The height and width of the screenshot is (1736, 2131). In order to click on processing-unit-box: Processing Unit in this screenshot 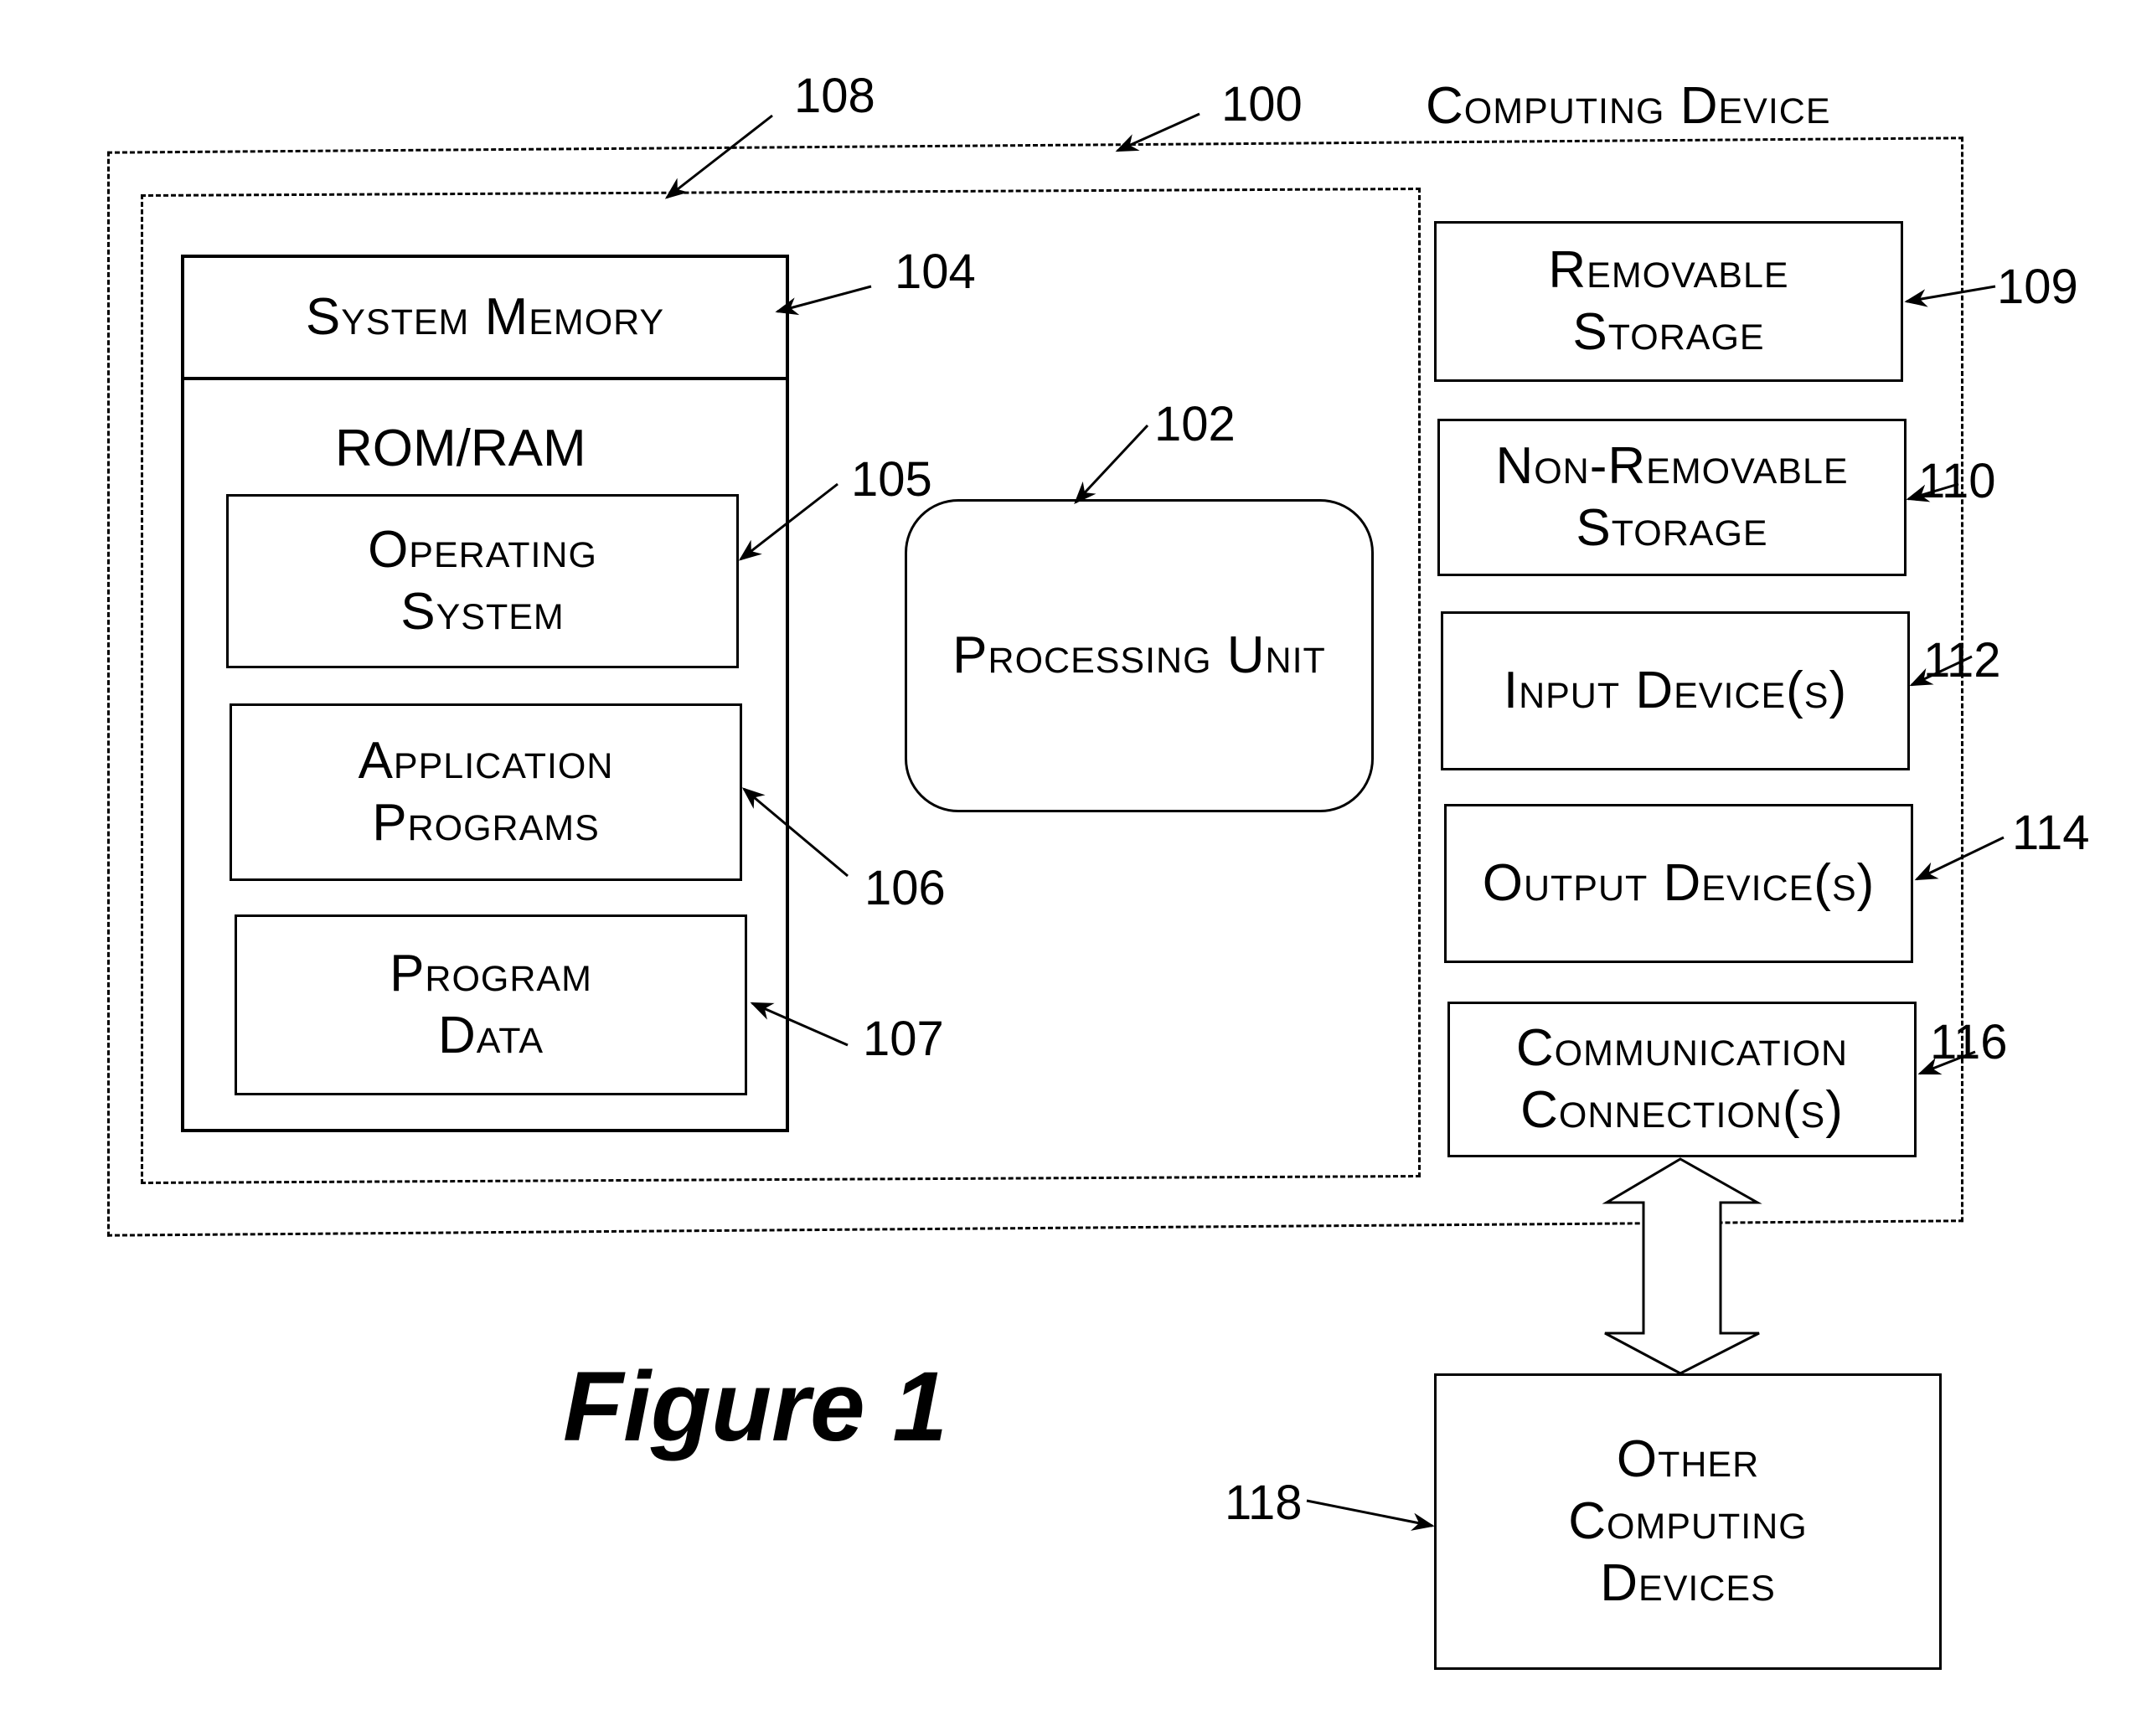, I will do `click(1139, 655)`.